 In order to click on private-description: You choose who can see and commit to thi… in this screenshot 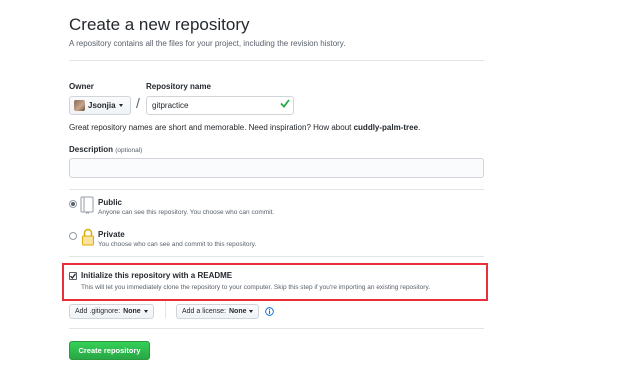, I will do `click(177, 244)`.